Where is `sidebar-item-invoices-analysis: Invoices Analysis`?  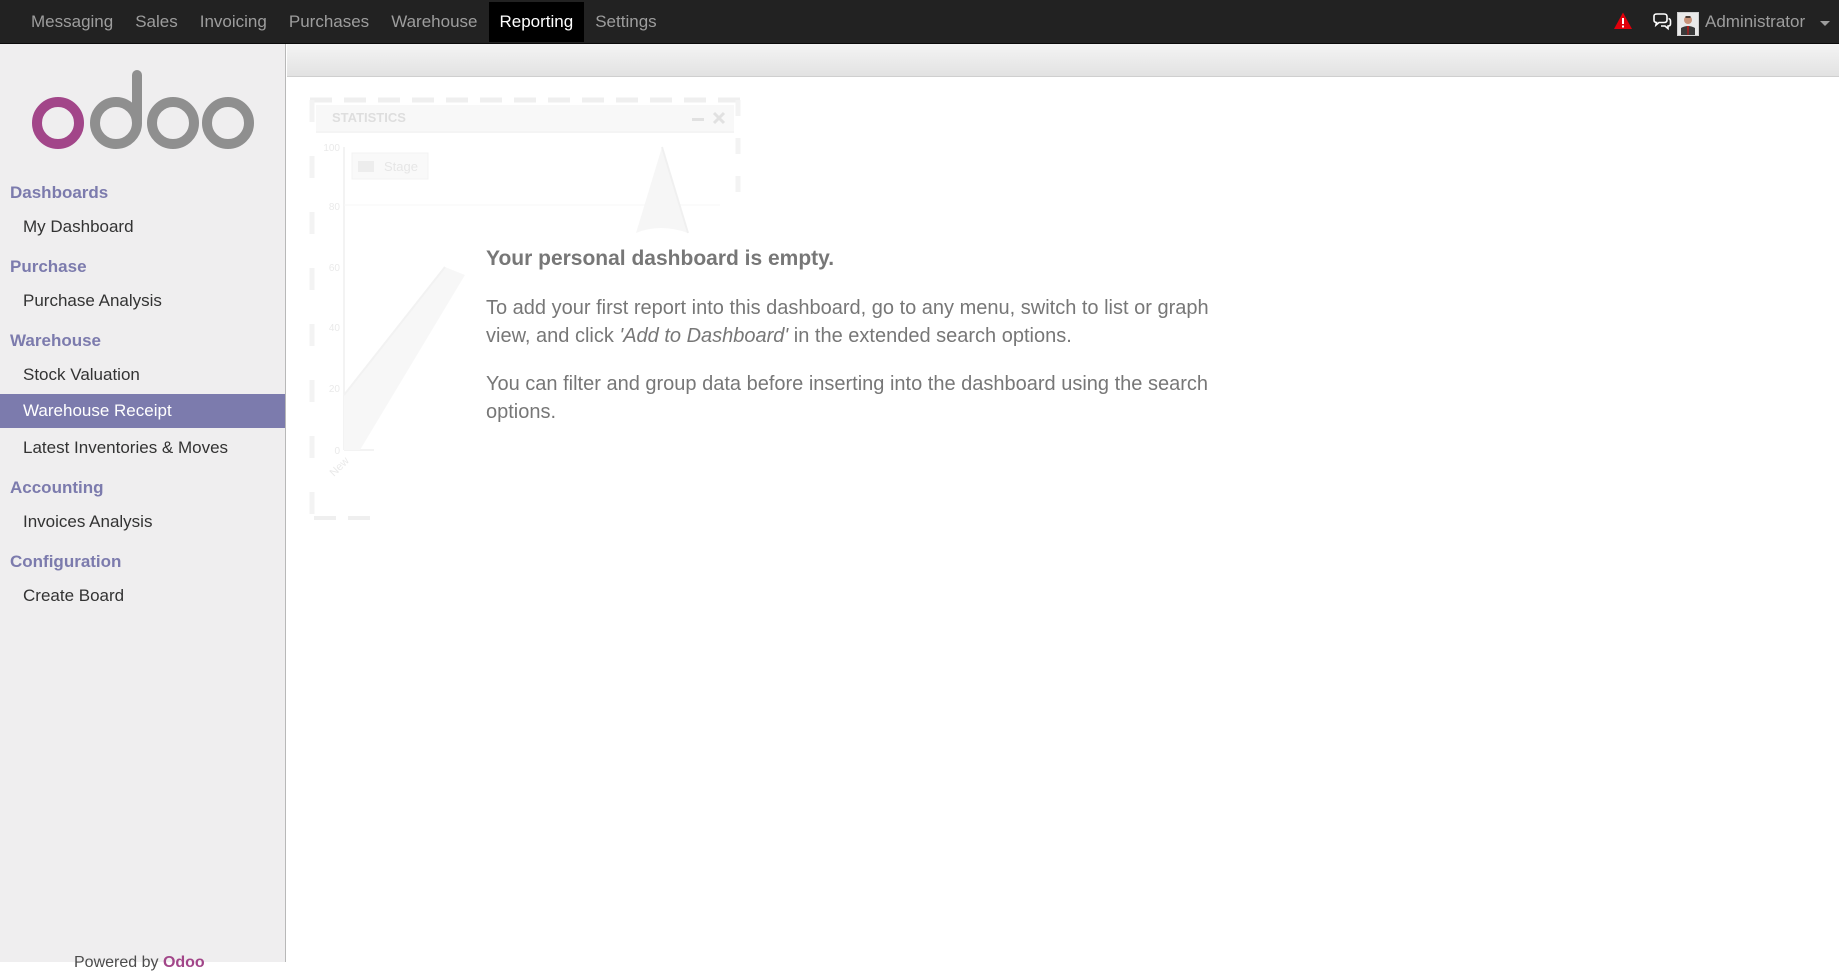
sidebar-item-invoices-analysis: Invoices Analysis is located at coordinates (142, 522).